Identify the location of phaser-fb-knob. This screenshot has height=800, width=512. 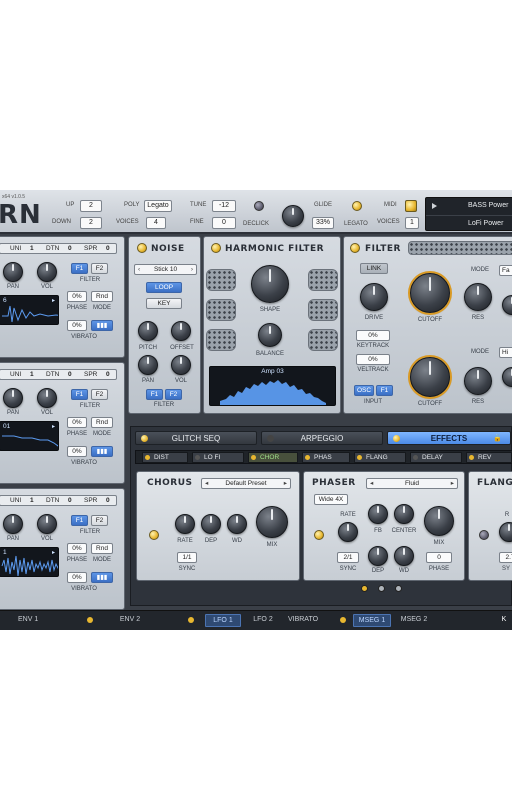
(378, 514).